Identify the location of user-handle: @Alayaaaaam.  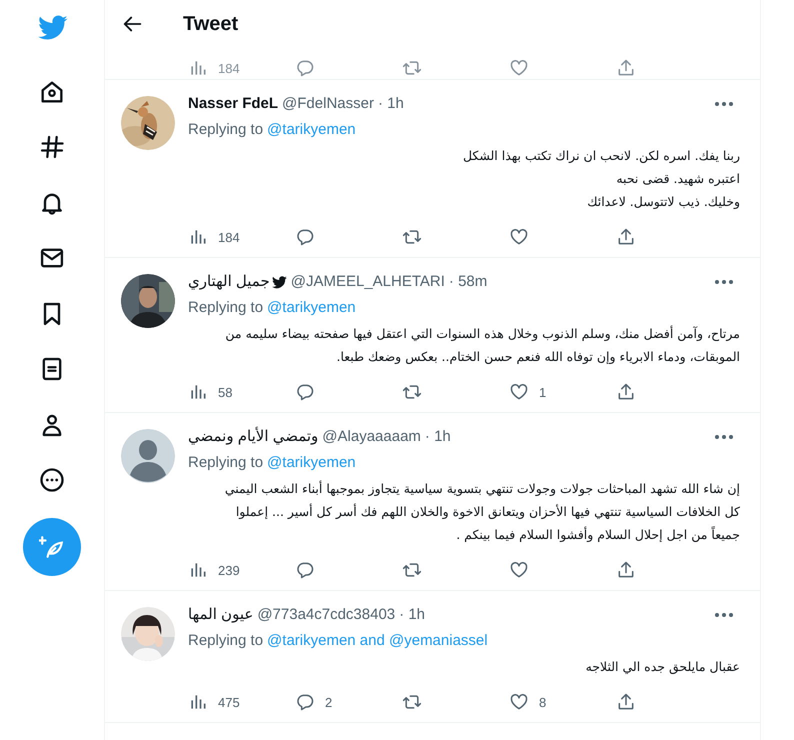
(371, 437).